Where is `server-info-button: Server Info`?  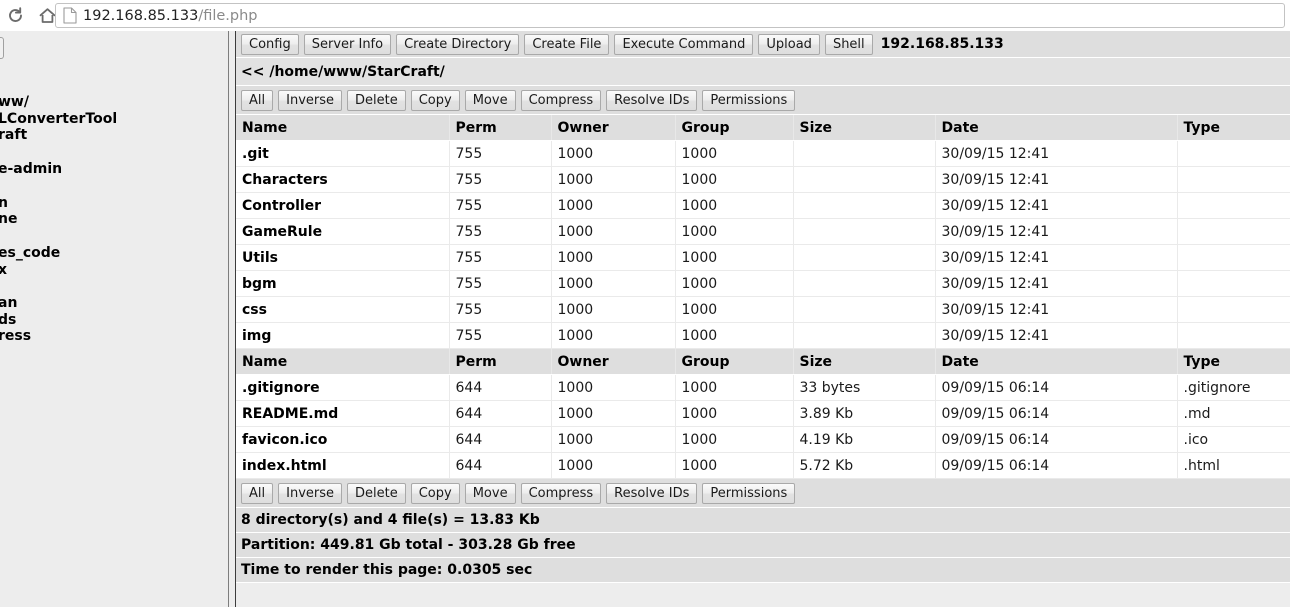 server-info-button: Server Info is located at coordinates (347, 44).